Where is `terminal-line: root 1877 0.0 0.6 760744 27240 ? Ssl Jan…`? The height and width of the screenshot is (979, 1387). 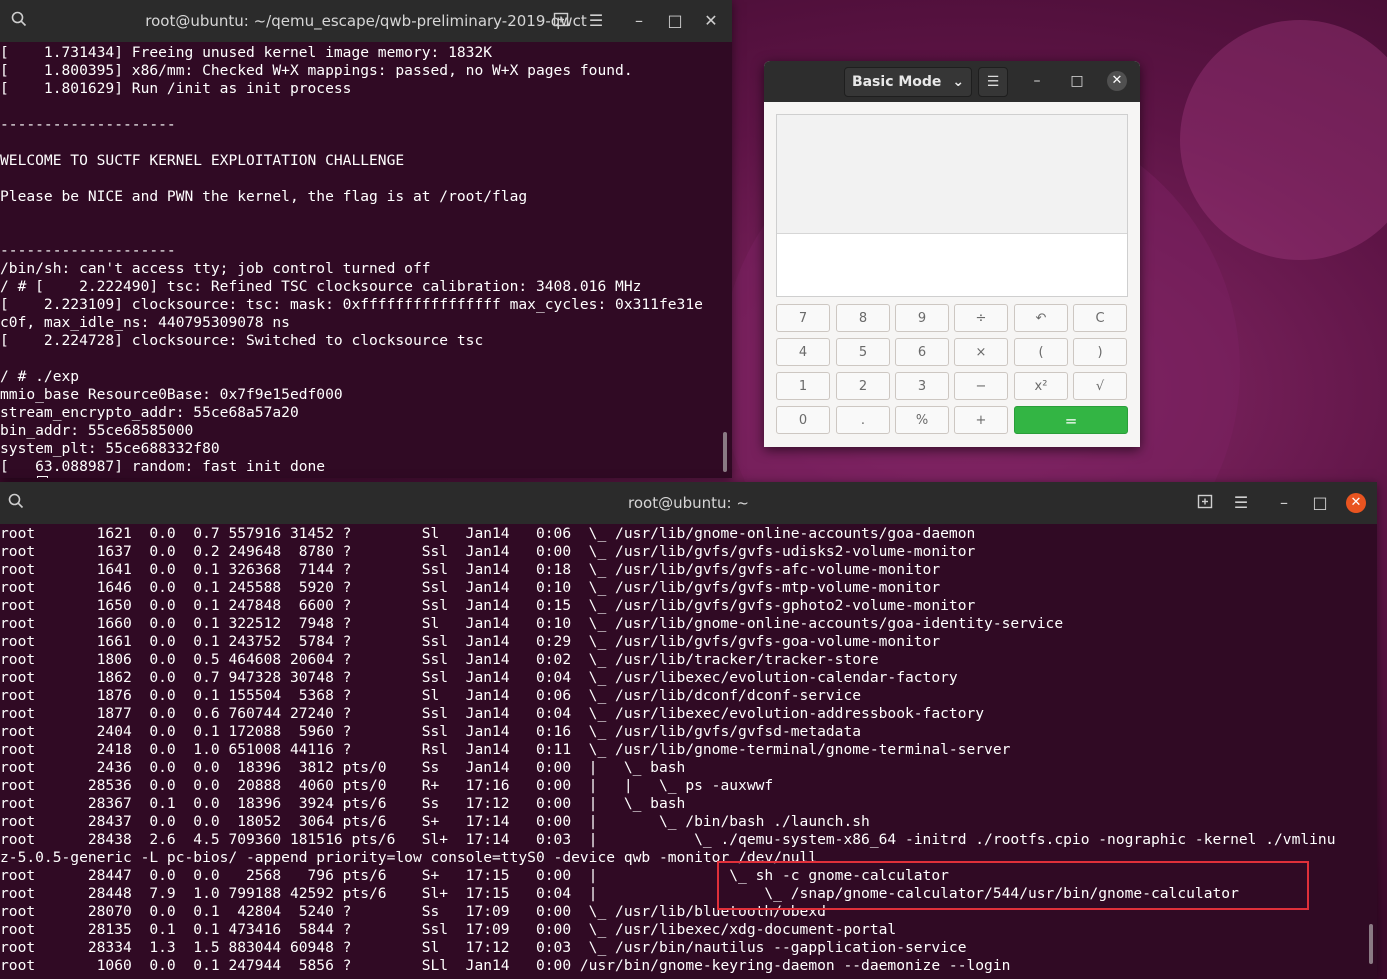
terminal-line: root 1877 0.0 0.6 760744 27240 ? Ssl Jan… is located at coordinates (492, 713).